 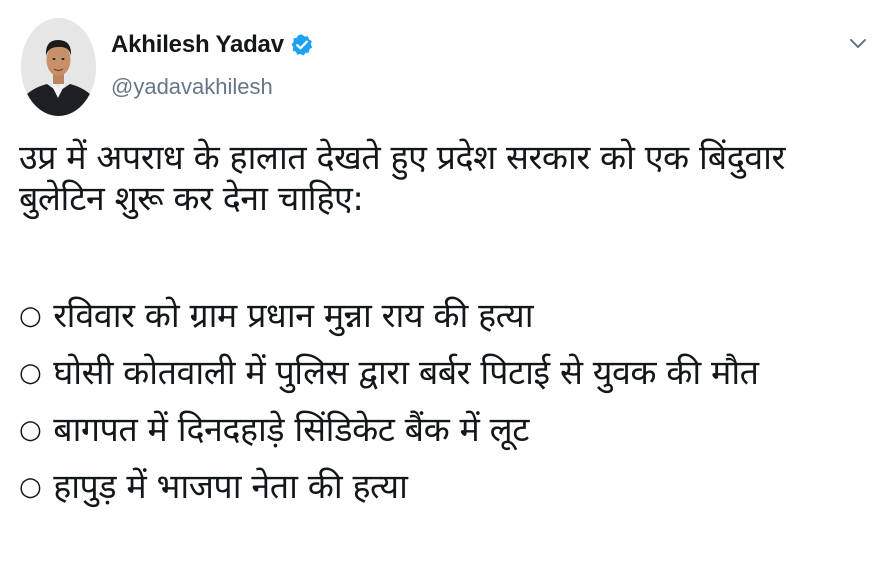 I want to click on author-handle: @yadavakhilesh, so click(x=192, y=87).